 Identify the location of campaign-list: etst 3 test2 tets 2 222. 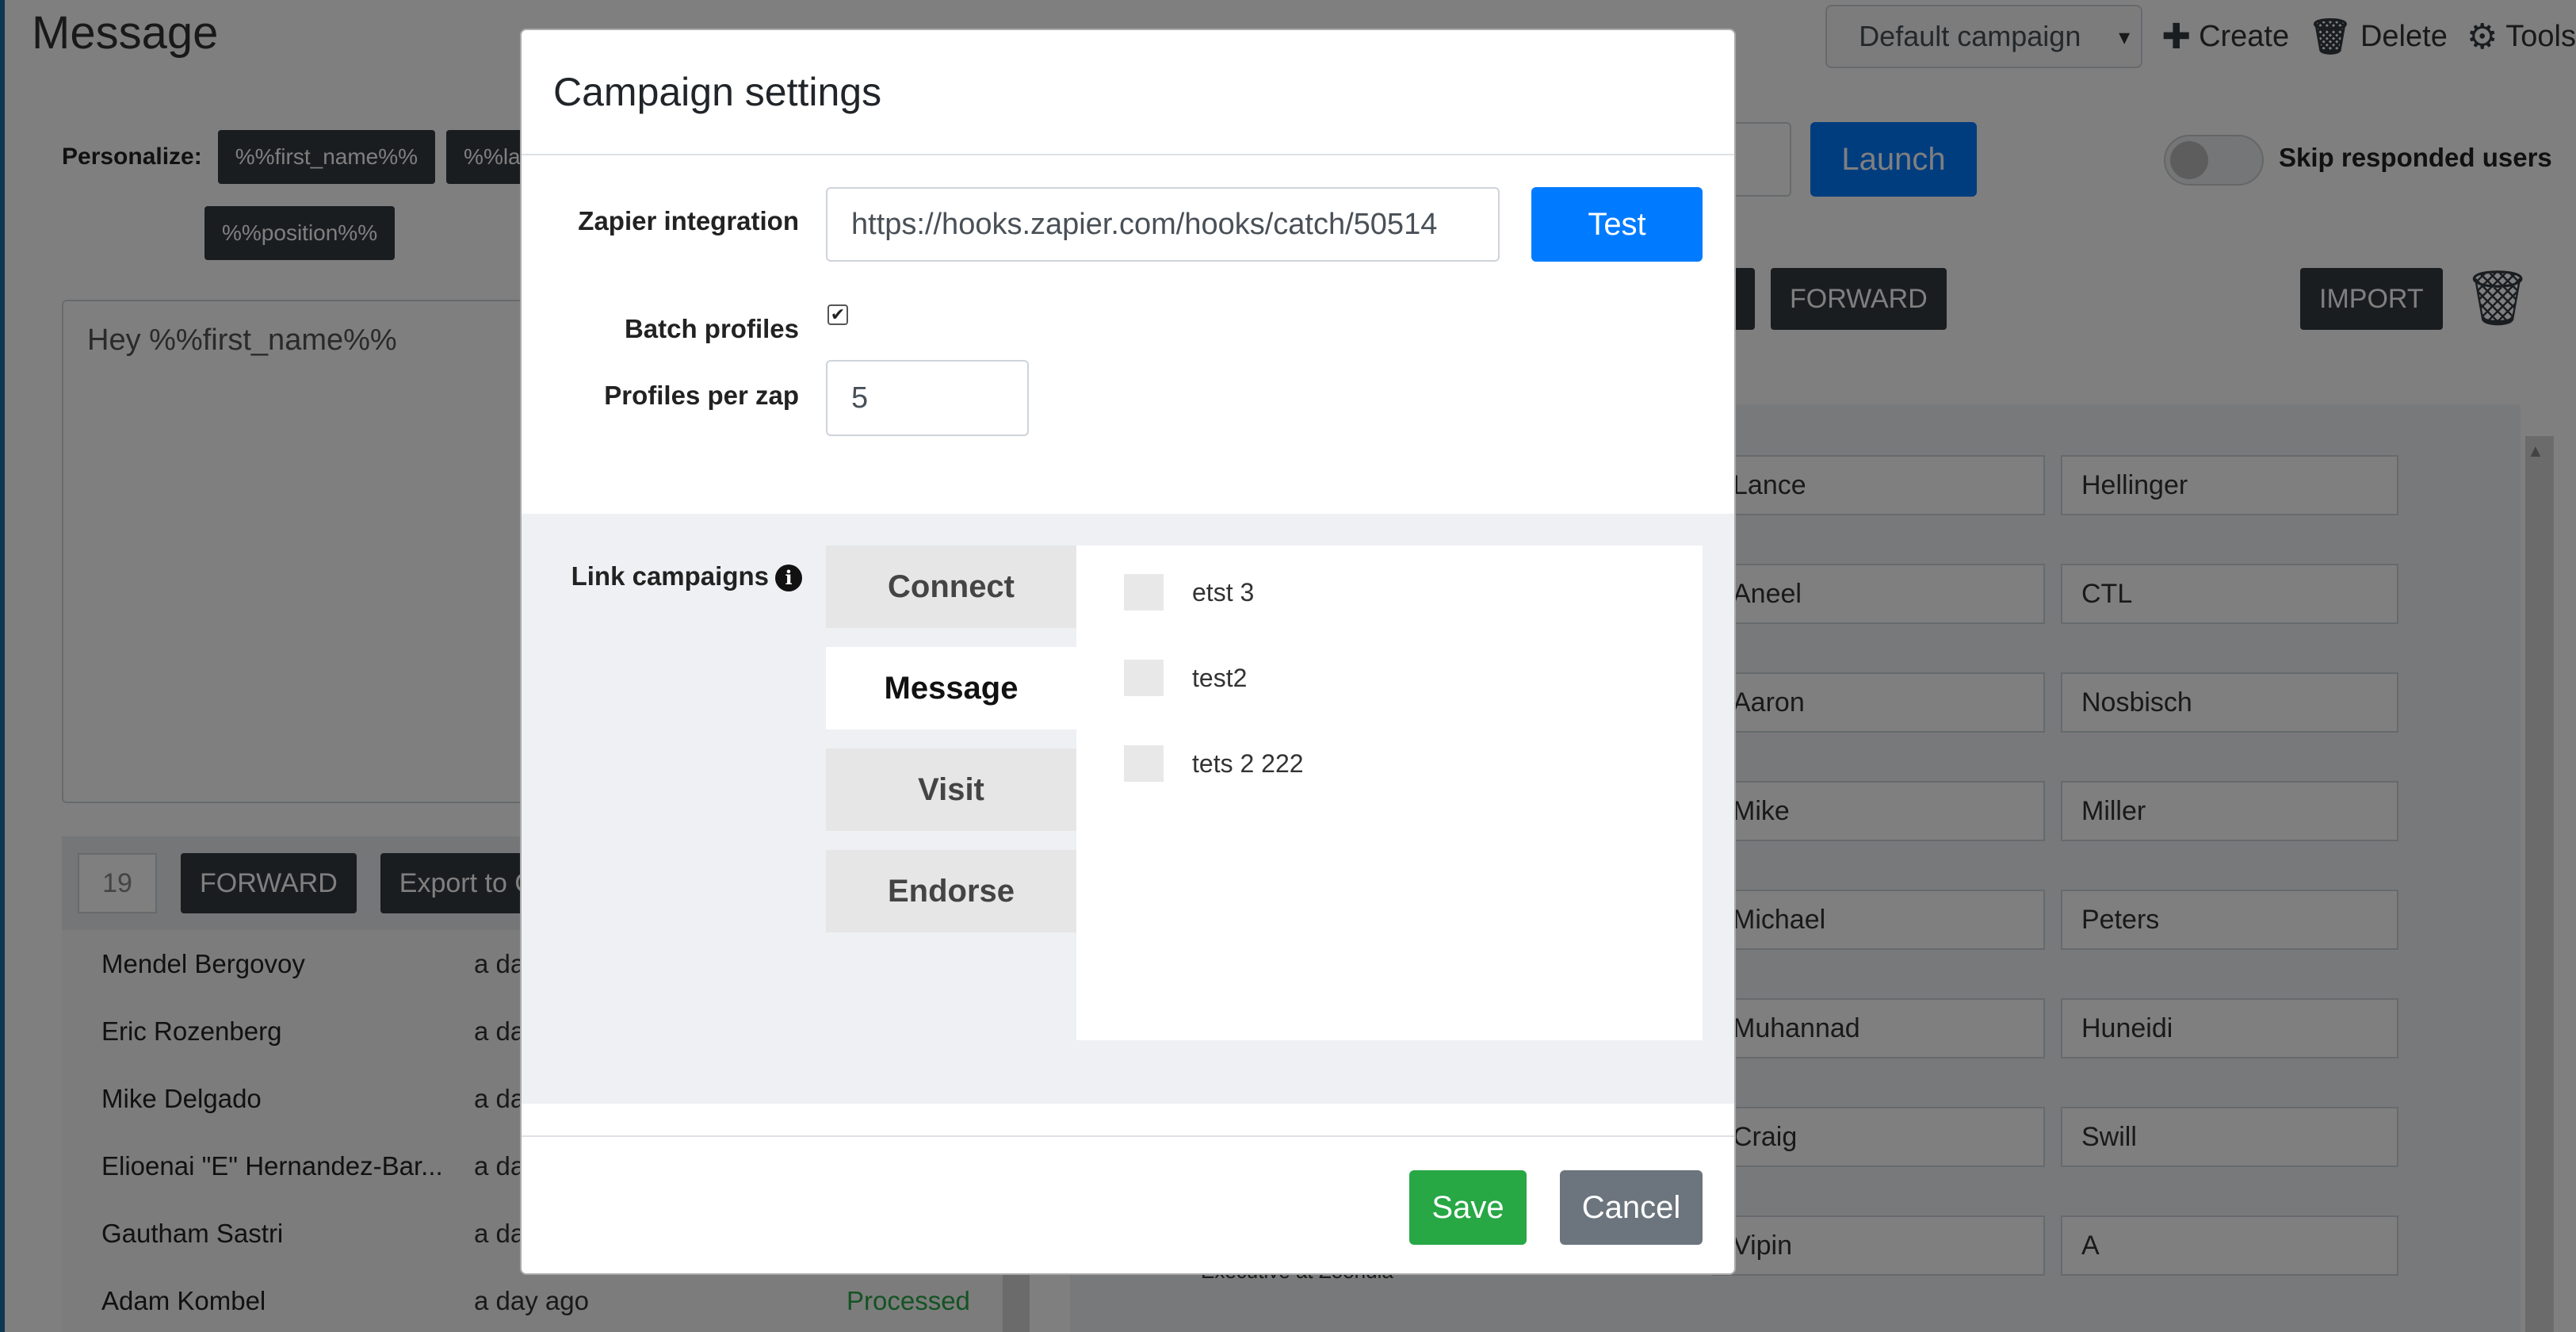
(1389, 792).